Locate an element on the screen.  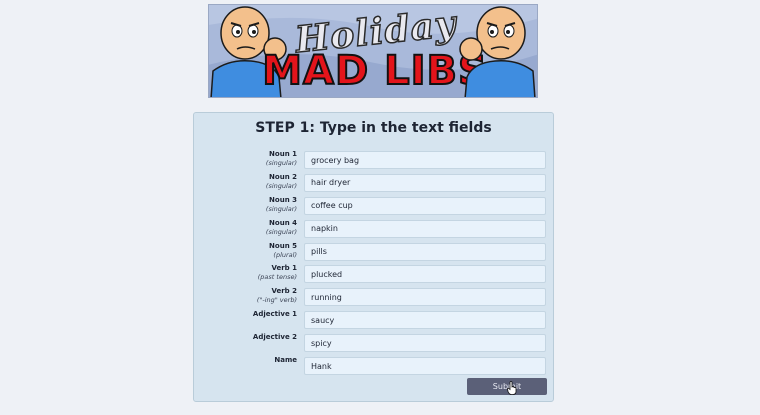
form-row-adjective-2: Adjective 2 is located at coordinates (373, 344).